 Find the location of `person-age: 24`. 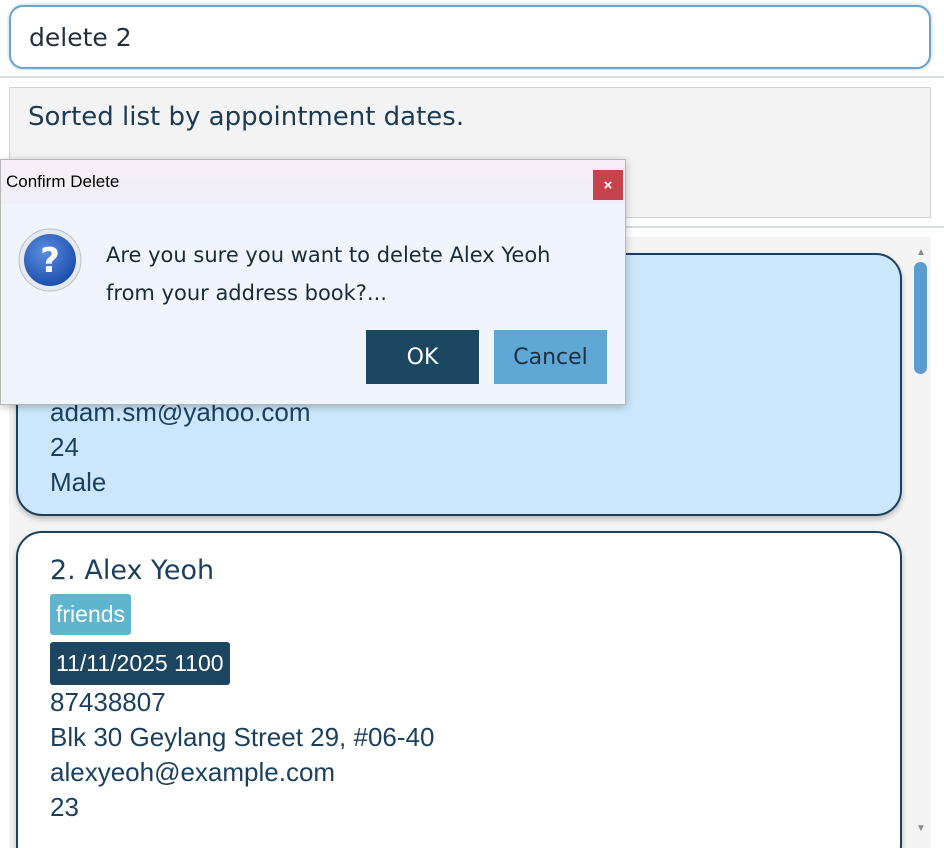

person-age: 24 is located at coordinates (64, 447).